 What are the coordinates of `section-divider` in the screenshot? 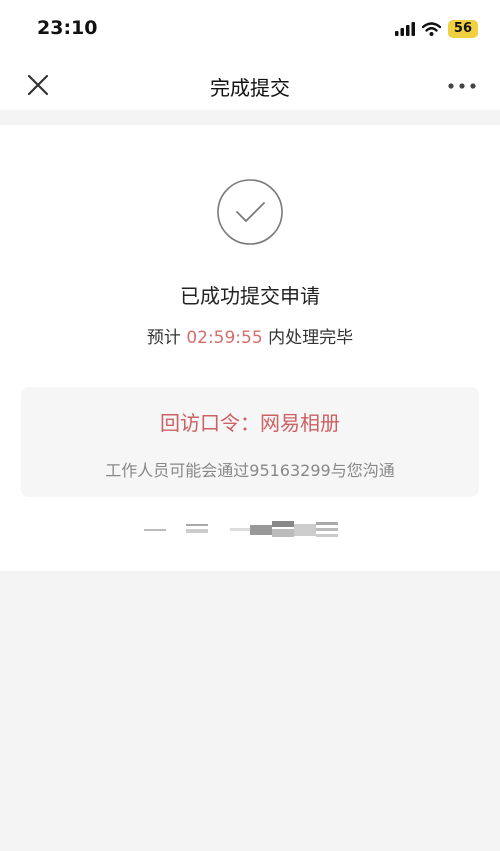 It's located at (250, 117).